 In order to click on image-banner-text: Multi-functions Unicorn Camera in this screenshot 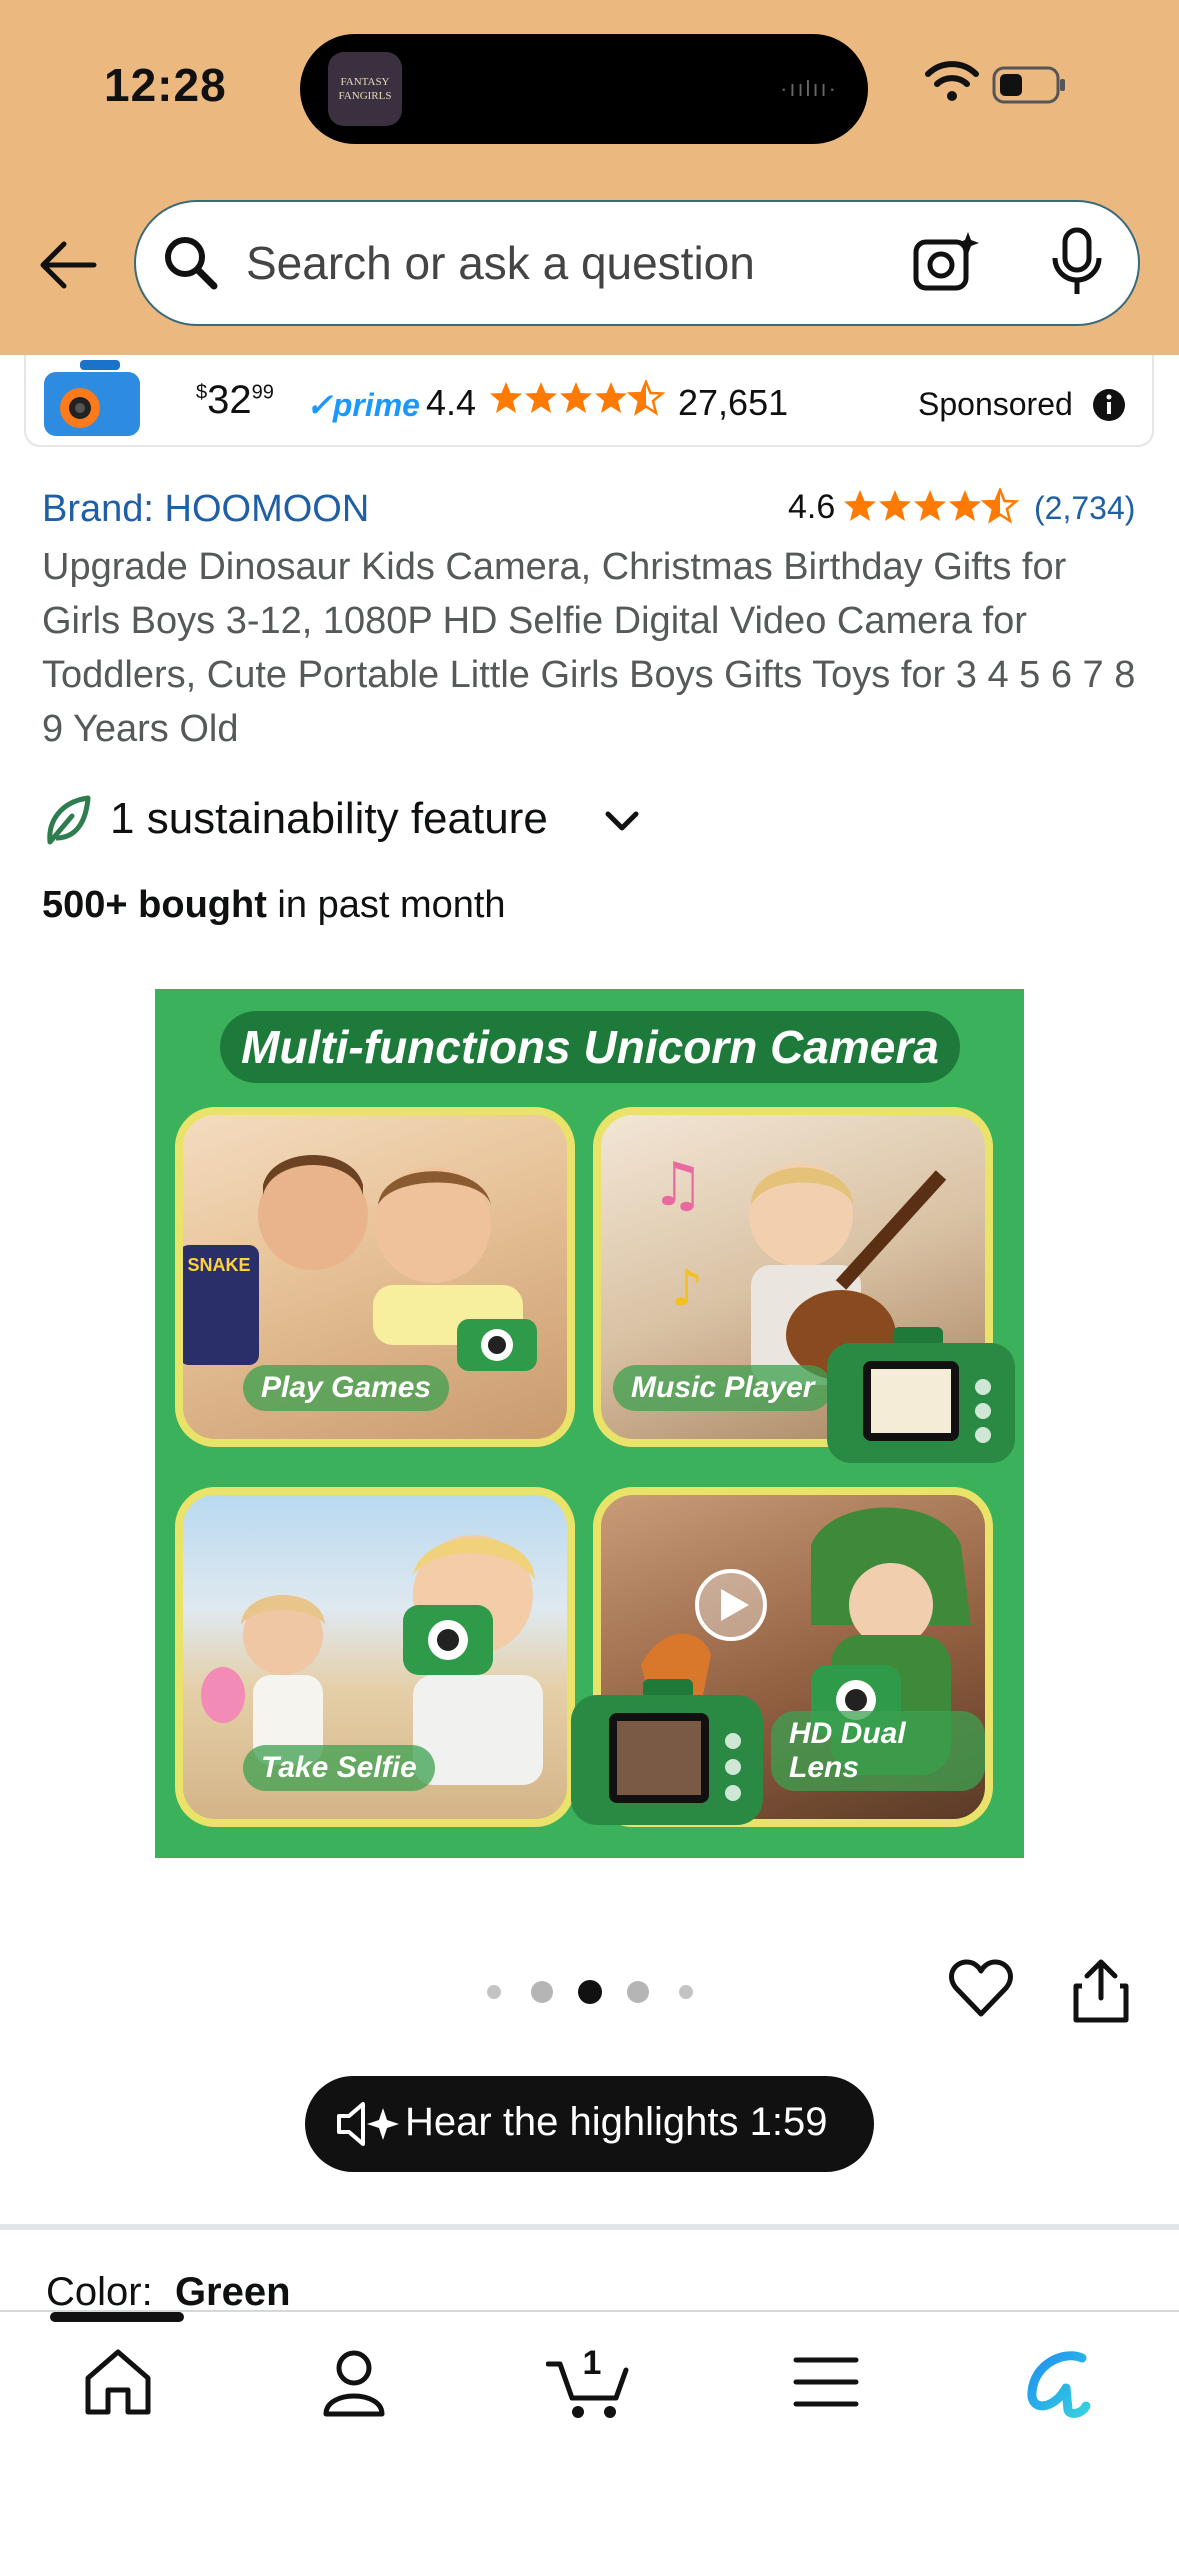, I will do `click(590, 1047)`.